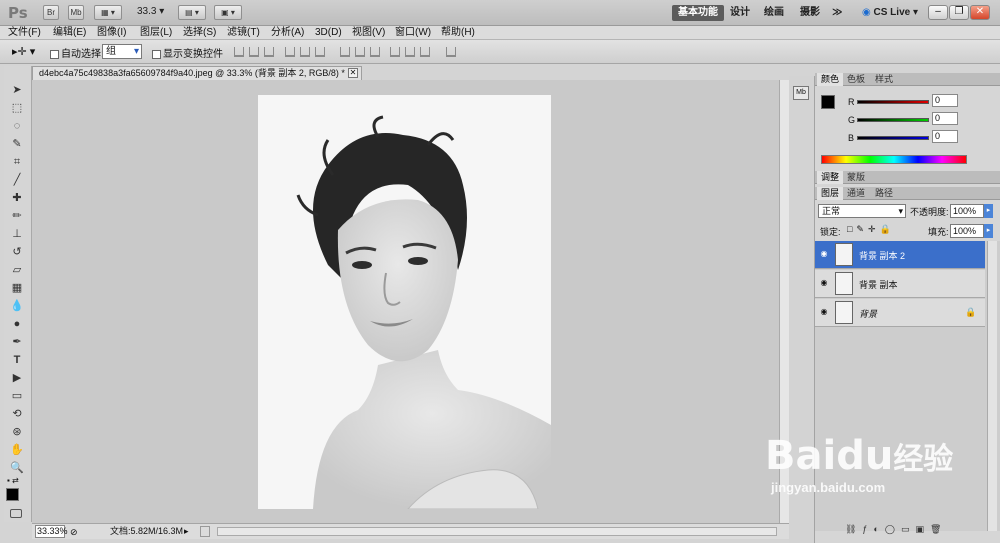 The height and width of the screenshot is (543, 1000). I want to click on layers-bottom-toolbar: ⛓ƒ◐◯▭▣🗑, so click(896, 529).